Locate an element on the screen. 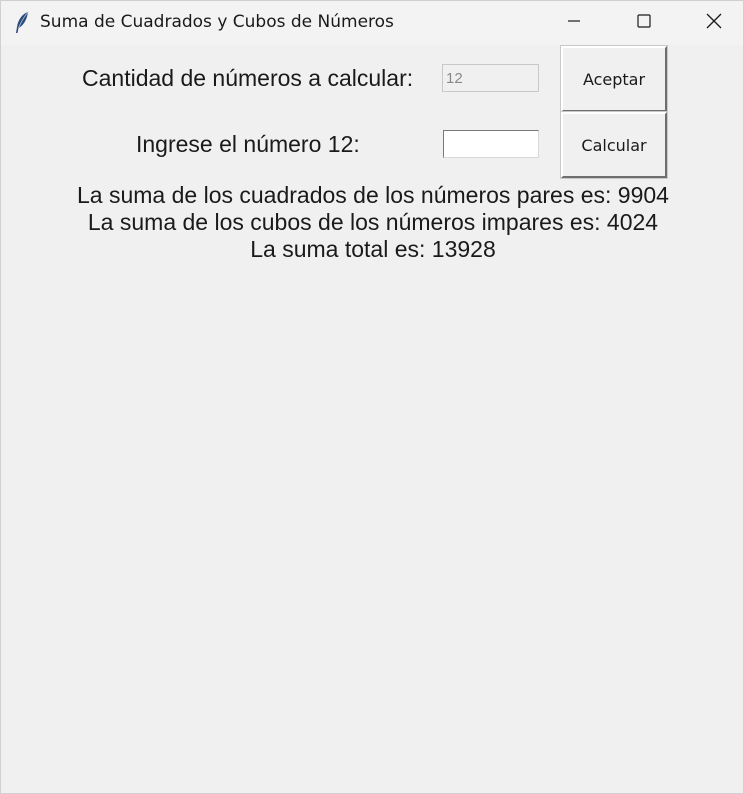 The height and width of the screenshot is (794, 744). accept-button: Aceptar is located at coordinates (614, 79).